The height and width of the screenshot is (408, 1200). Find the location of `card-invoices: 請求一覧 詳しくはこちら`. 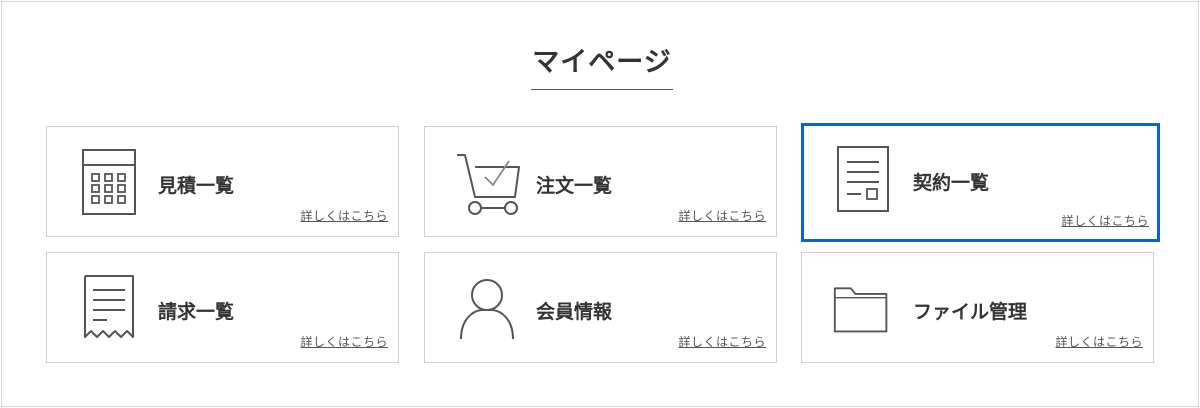

card-invoices: 請求一覧 詳しくはこちら is located at coordinates (222, 307).